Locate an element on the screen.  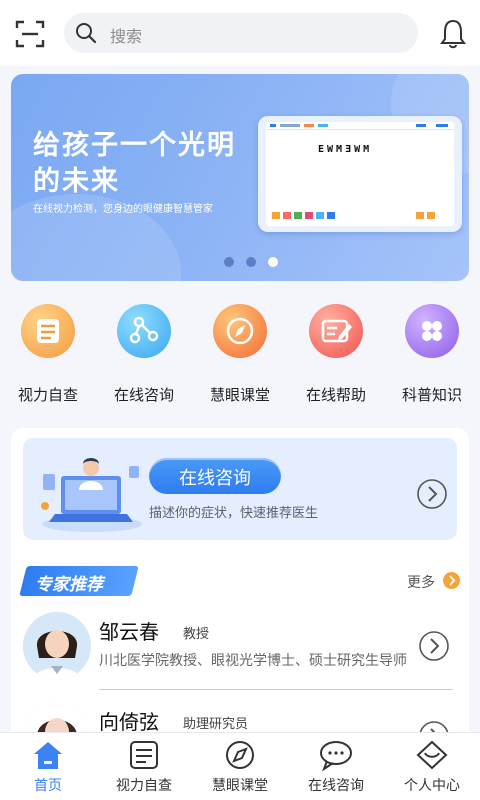
expert-section-header: 专家推荐 is located at coordinates (79, 581).